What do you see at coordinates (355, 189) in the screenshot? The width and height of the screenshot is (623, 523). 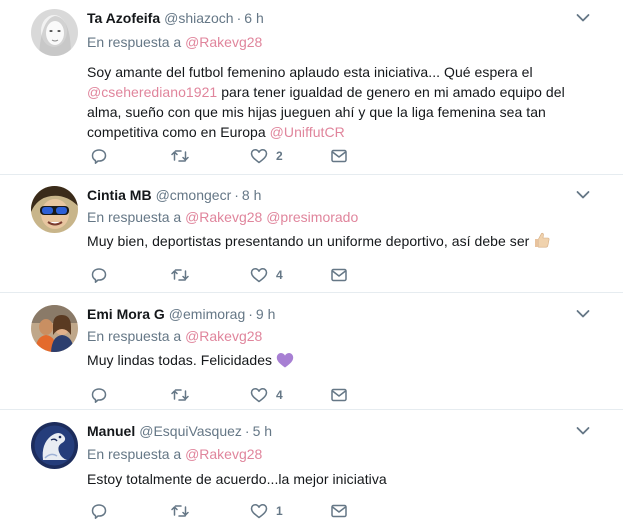 I see `tweet-header: Cintia MB @cmongecr · 8 h` at bounding box center [355, 189].